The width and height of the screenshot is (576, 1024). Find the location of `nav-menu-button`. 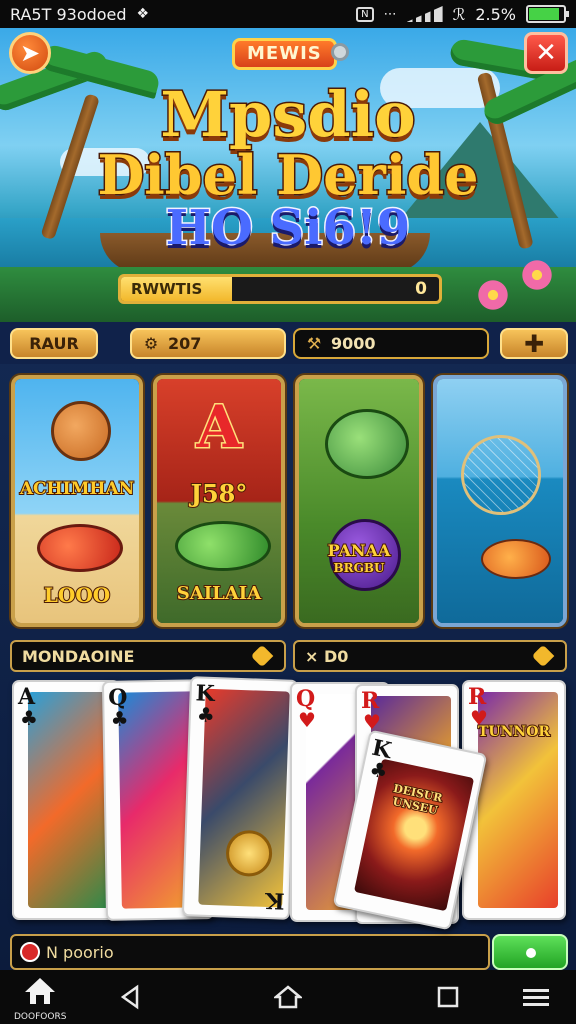

nav-menu-button is located at coordinates (536, 997).